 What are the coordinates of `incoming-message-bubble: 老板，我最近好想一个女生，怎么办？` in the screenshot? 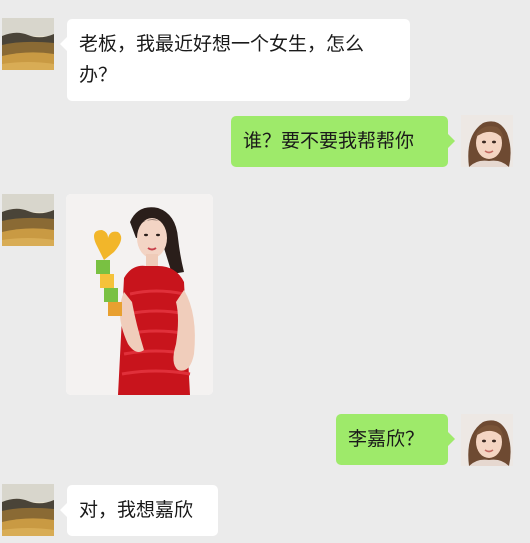 It's located at (235, 60).